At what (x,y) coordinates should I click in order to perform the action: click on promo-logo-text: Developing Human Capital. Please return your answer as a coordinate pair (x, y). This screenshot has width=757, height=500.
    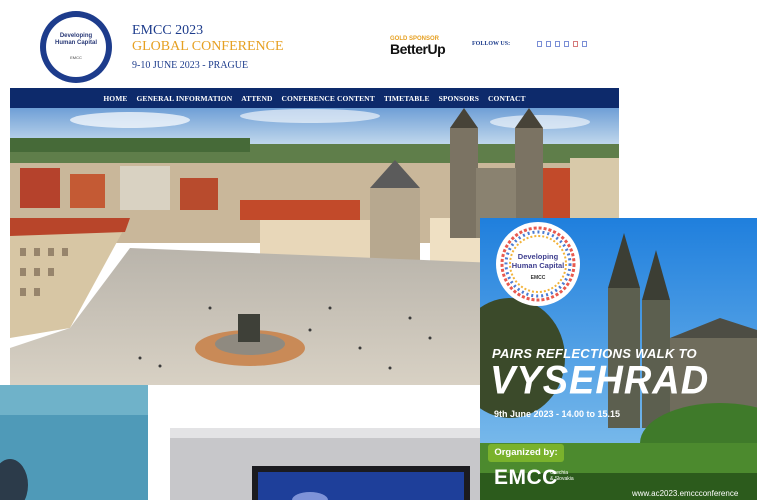
    Looking at the image, I should click on (538, 261).